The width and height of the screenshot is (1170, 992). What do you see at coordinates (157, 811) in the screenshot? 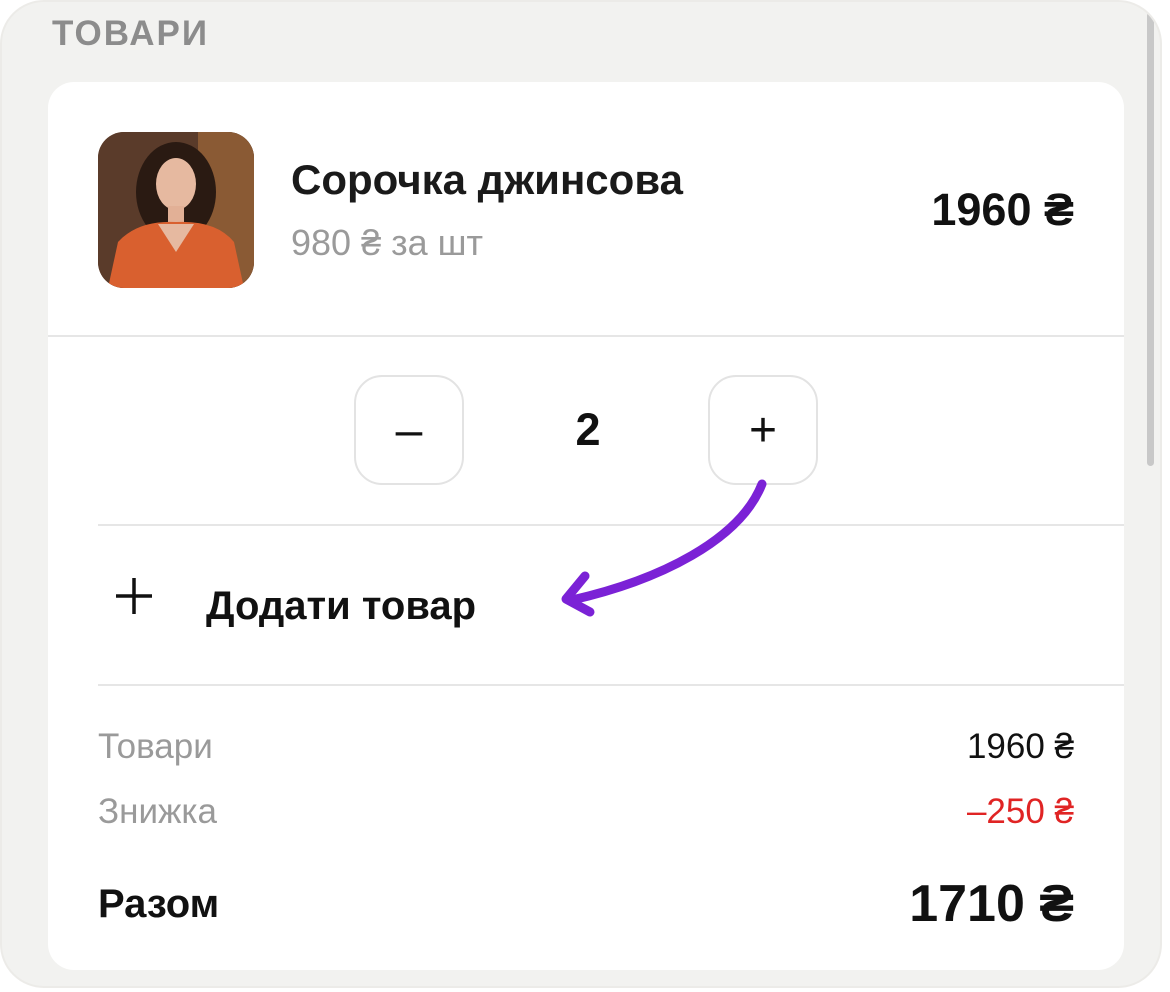
I see `discount-label: Знижка` at bounding box center [157, 811].